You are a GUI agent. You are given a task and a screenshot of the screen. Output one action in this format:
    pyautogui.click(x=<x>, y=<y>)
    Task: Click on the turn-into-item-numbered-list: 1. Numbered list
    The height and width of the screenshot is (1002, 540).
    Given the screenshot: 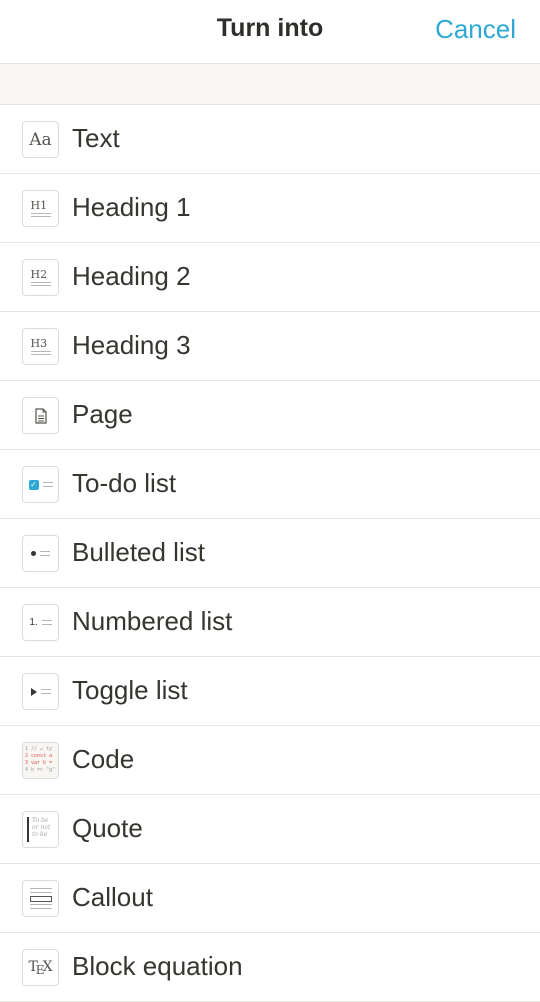 What is the action you would take?
    pyautogui.click(x=270, y=622)
    